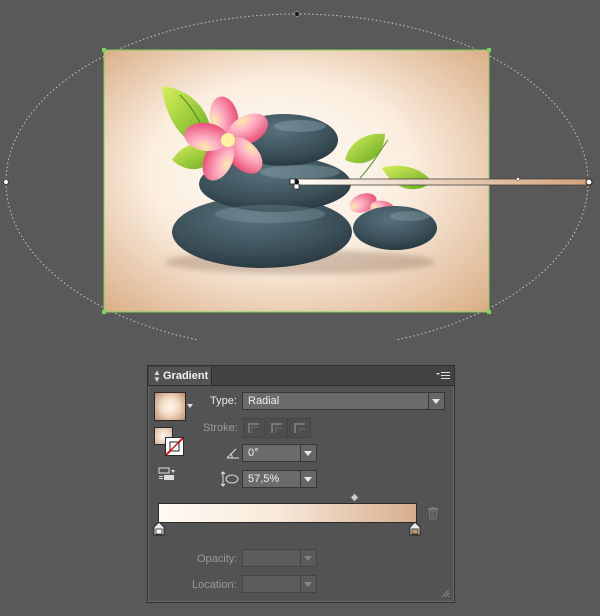 The width and height of the screenshot is (600, 616). Describe the element at coordinates (167, 474) in the screenshot. I see `reverse-gradient-icon` at that location.